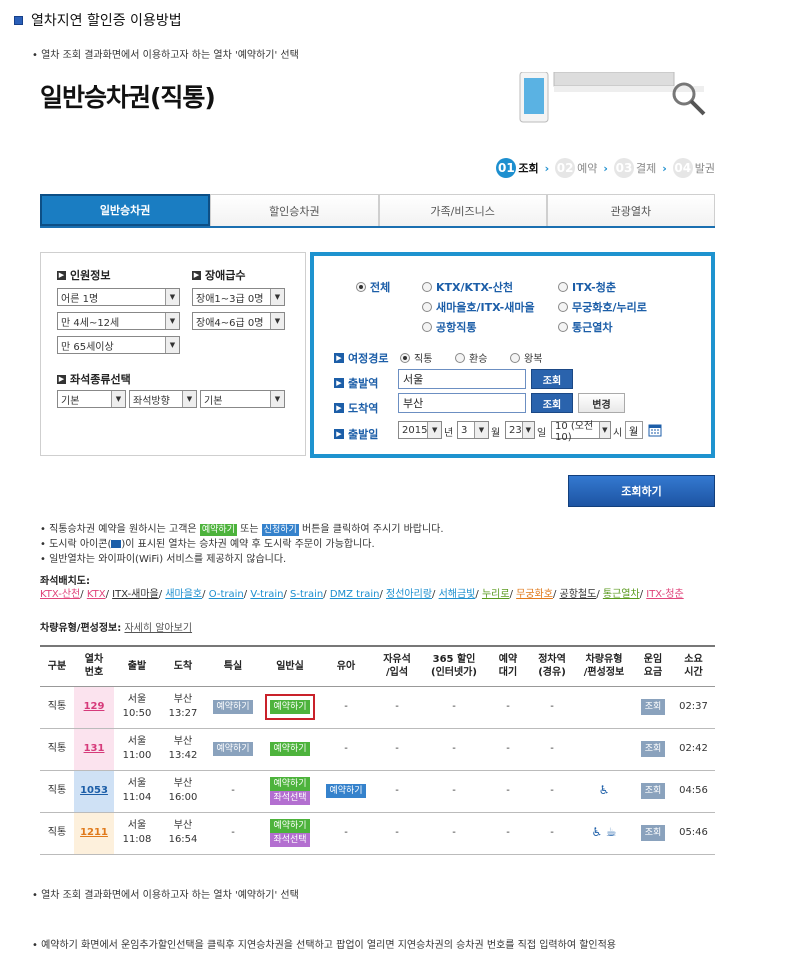 This screenshot has width=800, height=953. What do you see at coordinates (478, 307) in the screenshot?
I see `type-saemaeul-radio: 새마을호/ITX-새마을` at bounding box center [478, 307].